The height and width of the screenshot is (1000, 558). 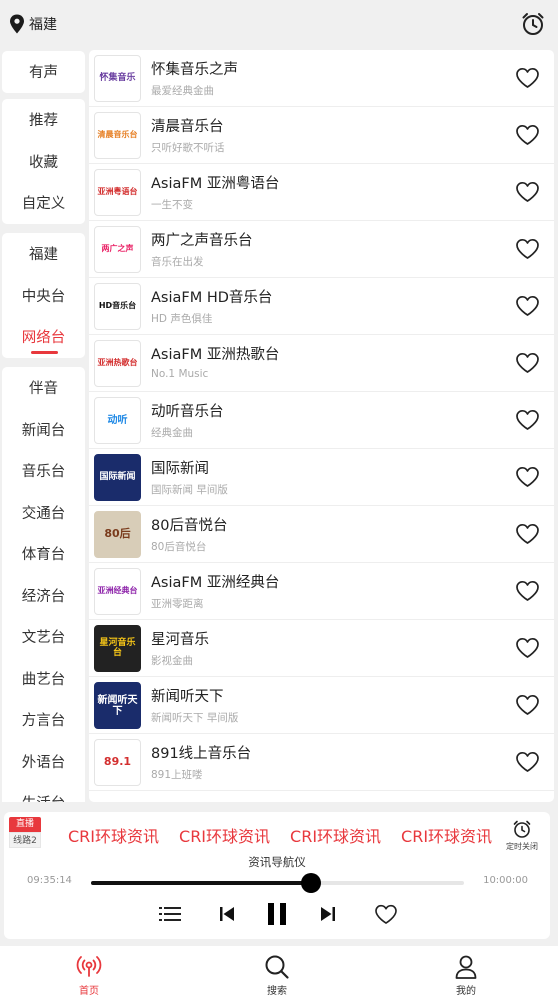 I want to click on station-logo-text: 动听, so click(x=117, y=420).